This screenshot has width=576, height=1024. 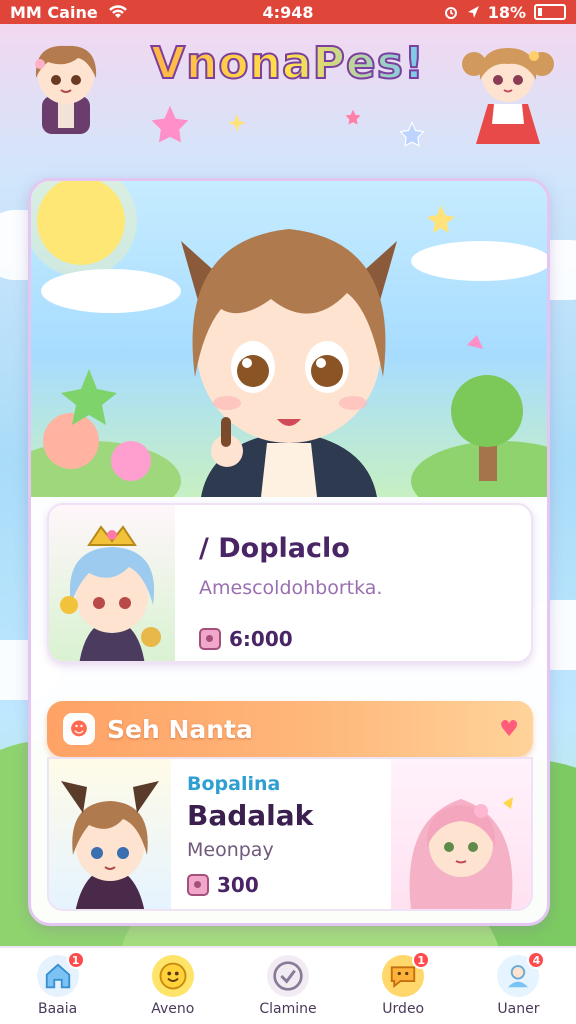 What do you see at coordinates (79, 729) in the screenshot?
I see `chat-face-icon: ☻` at bounding box center [79, 729].